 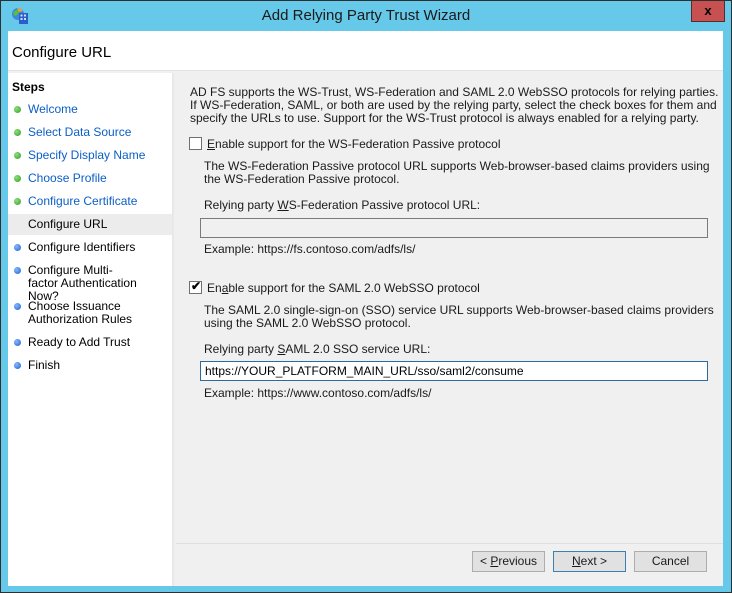 What do you see at coordinates (384, 205) in the screenshot?
I see `label-text: S-Federation Passive protocol URL:` at bounding box center [384, 205].